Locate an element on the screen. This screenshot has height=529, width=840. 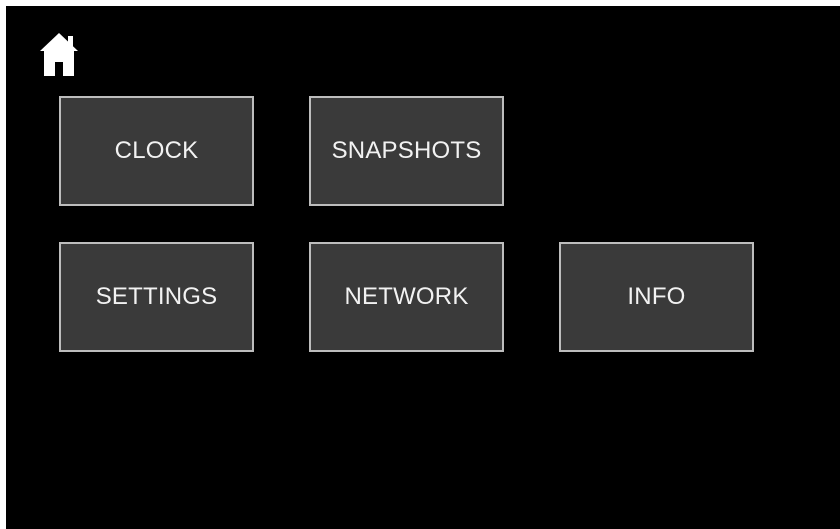
snapshots-button: SNAPSHOTS is located at coordinates (406, 151).